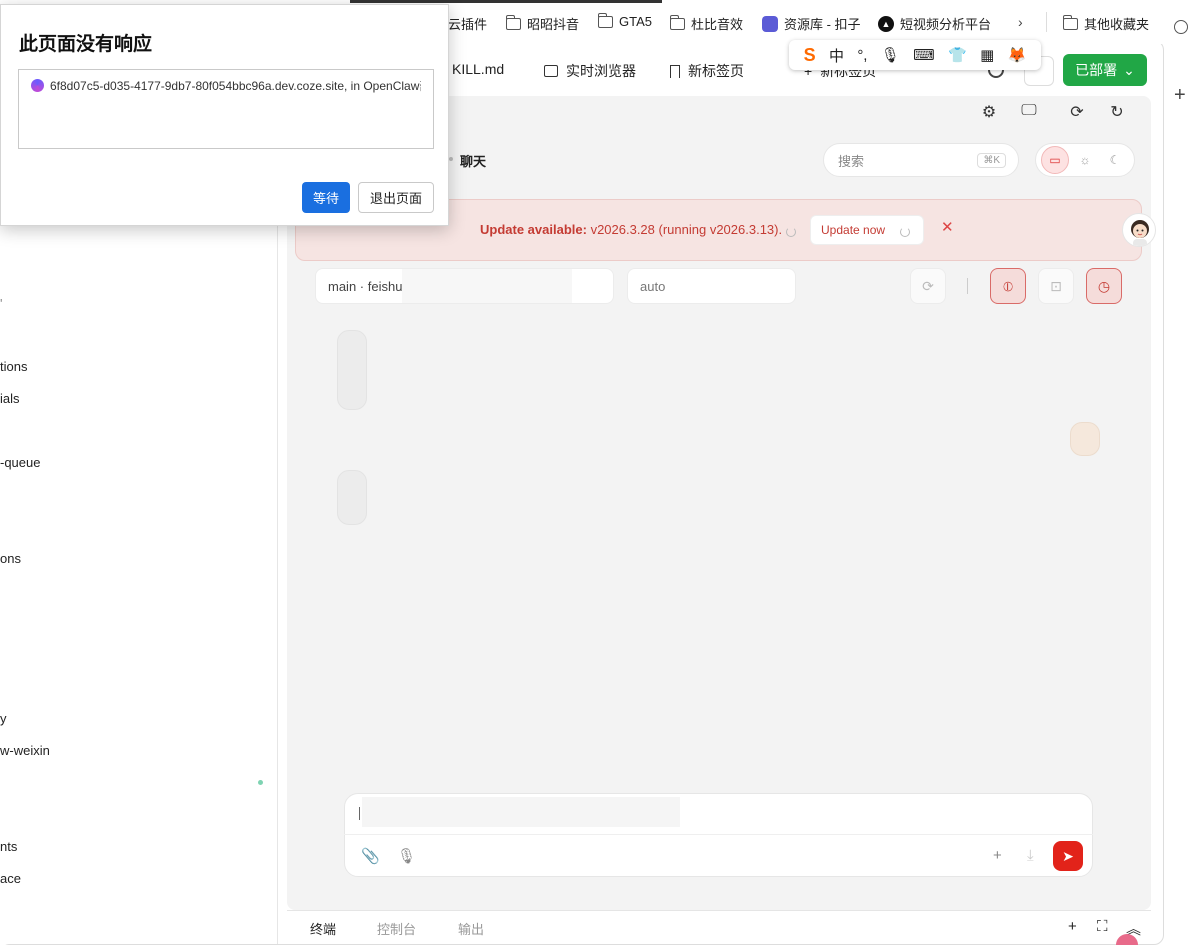 This screenshot has width=1191, height=945. Describe the element at coordinates (1020, 22) in the screenshot. I see `chevron-right-icon: ›` at that location.